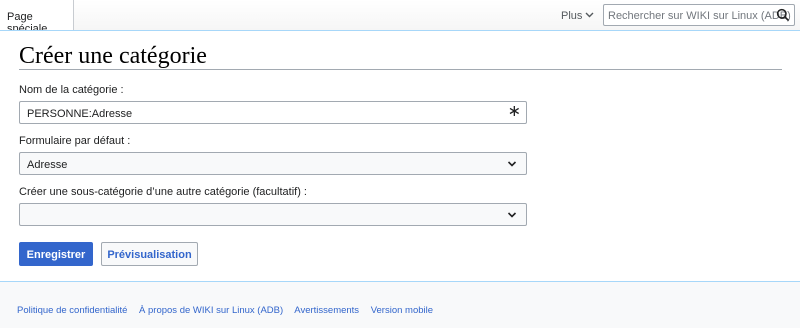 This screenshot has width=800, height=328. What do you see at coordinates (80, 114) in the screenshot?
I see `category-name-value: PERSONNE:Adresse` at bounding box center [80, 114].